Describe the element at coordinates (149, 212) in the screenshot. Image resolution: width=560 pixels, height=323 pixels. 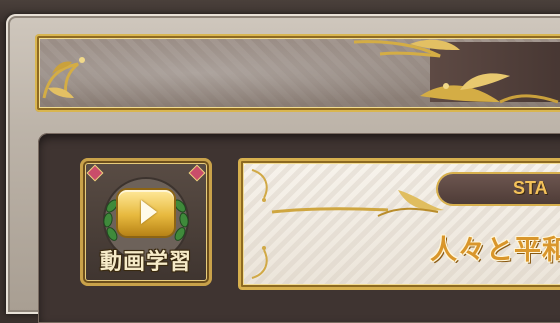
I see `play-icon` at that location.